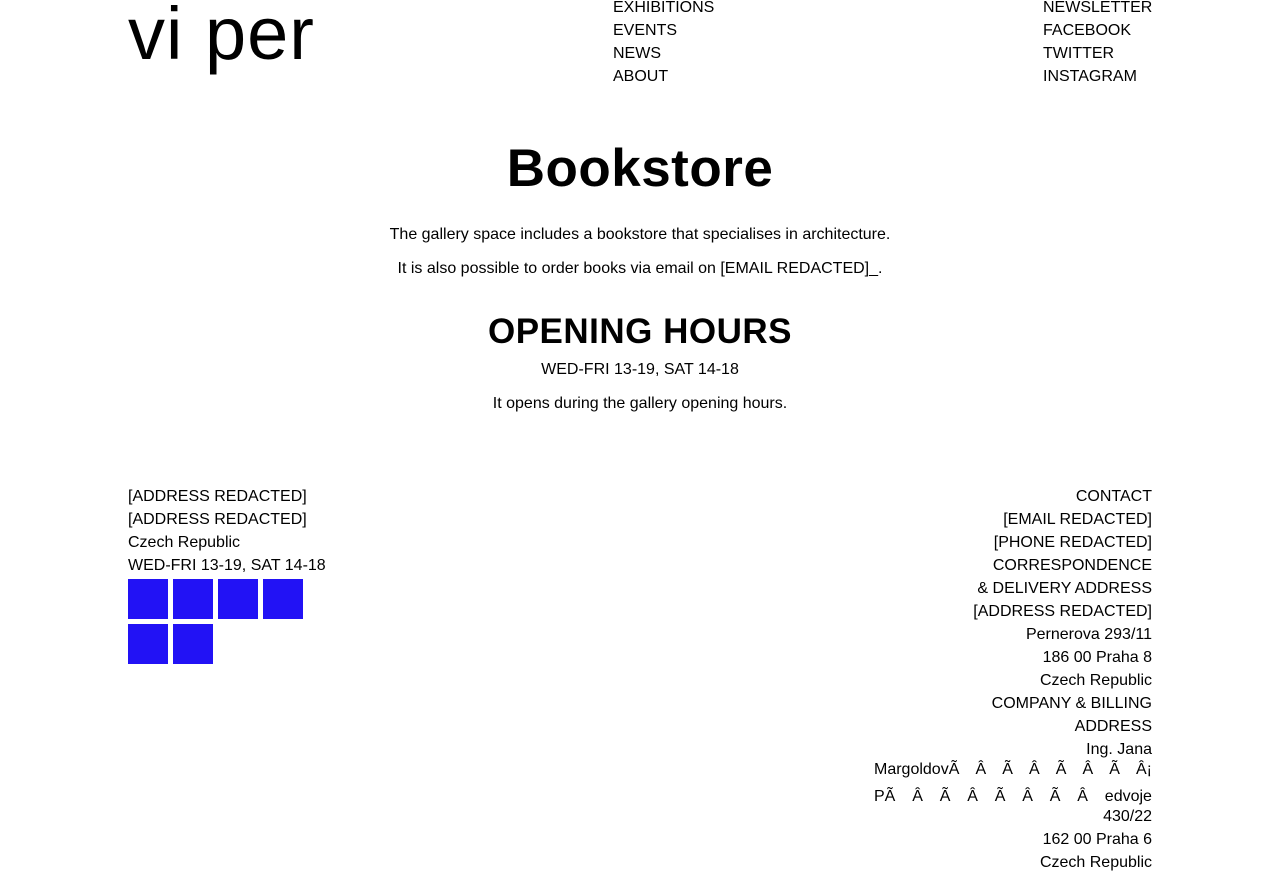 The width and height of the screenshot is (1280, 877). What do you see at coordinates (1088, 634) in the screenshot?
I see `footer-correspondence-line: Pernerova 293/11` at bounding box center [1088, 634].